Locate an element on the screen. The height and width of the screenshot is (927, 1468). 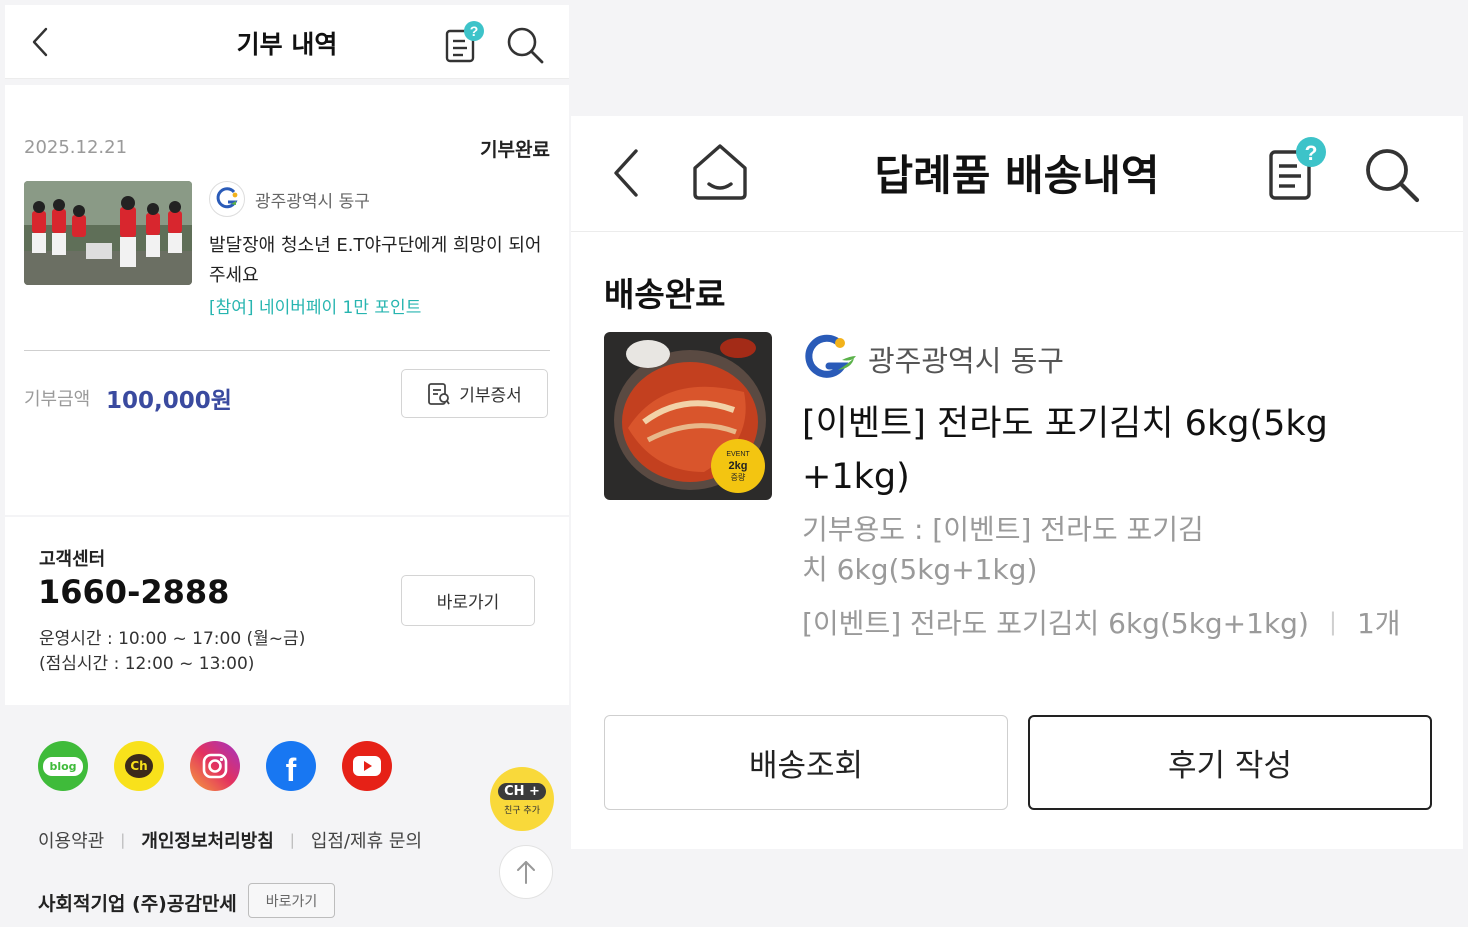
write-review-button: 후기 작성 is located at coordinates (1230, 762).